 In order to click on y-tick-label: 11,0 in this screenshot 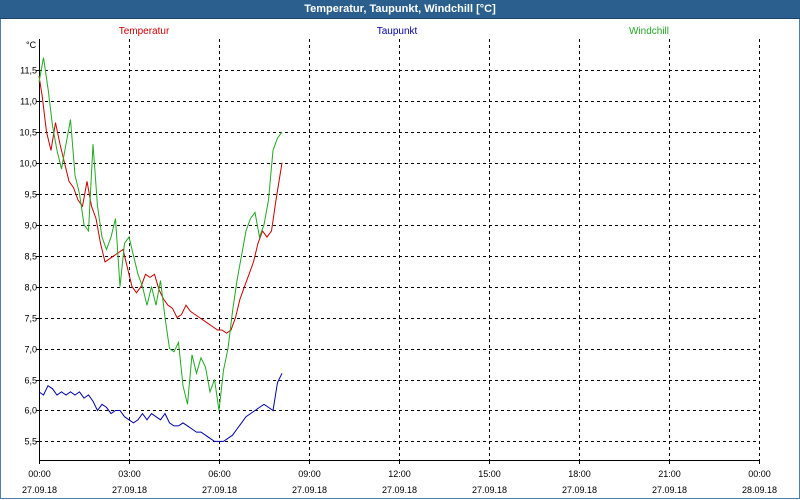, I will do `click(28, 102)`.